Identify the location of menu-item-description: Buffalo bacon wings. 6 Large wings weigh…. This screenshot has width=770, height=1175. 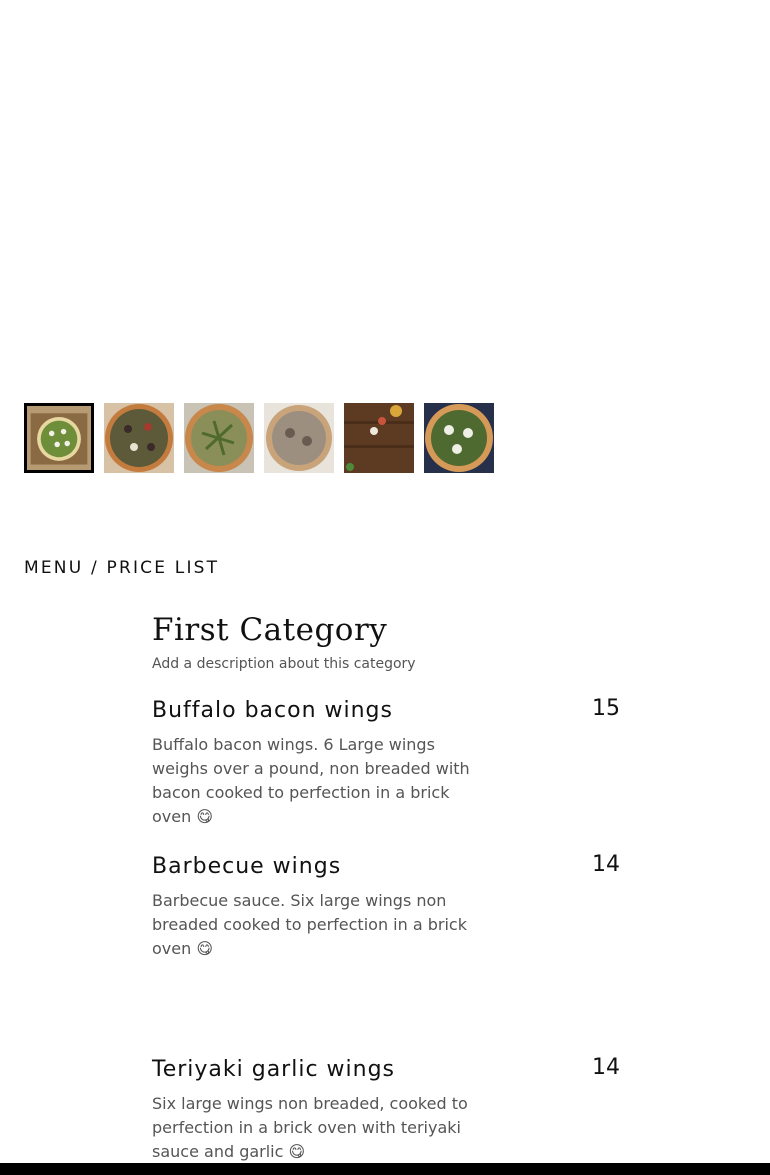
(311, 780).